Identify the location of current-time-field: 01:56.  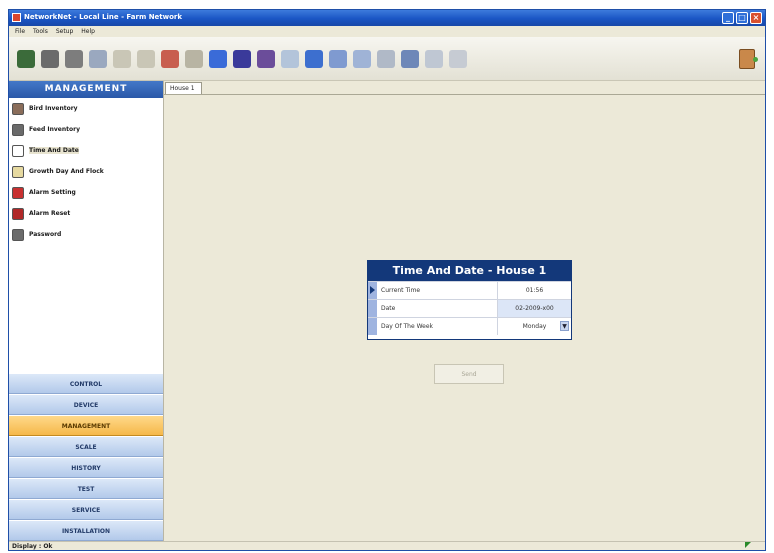
(534, 290).